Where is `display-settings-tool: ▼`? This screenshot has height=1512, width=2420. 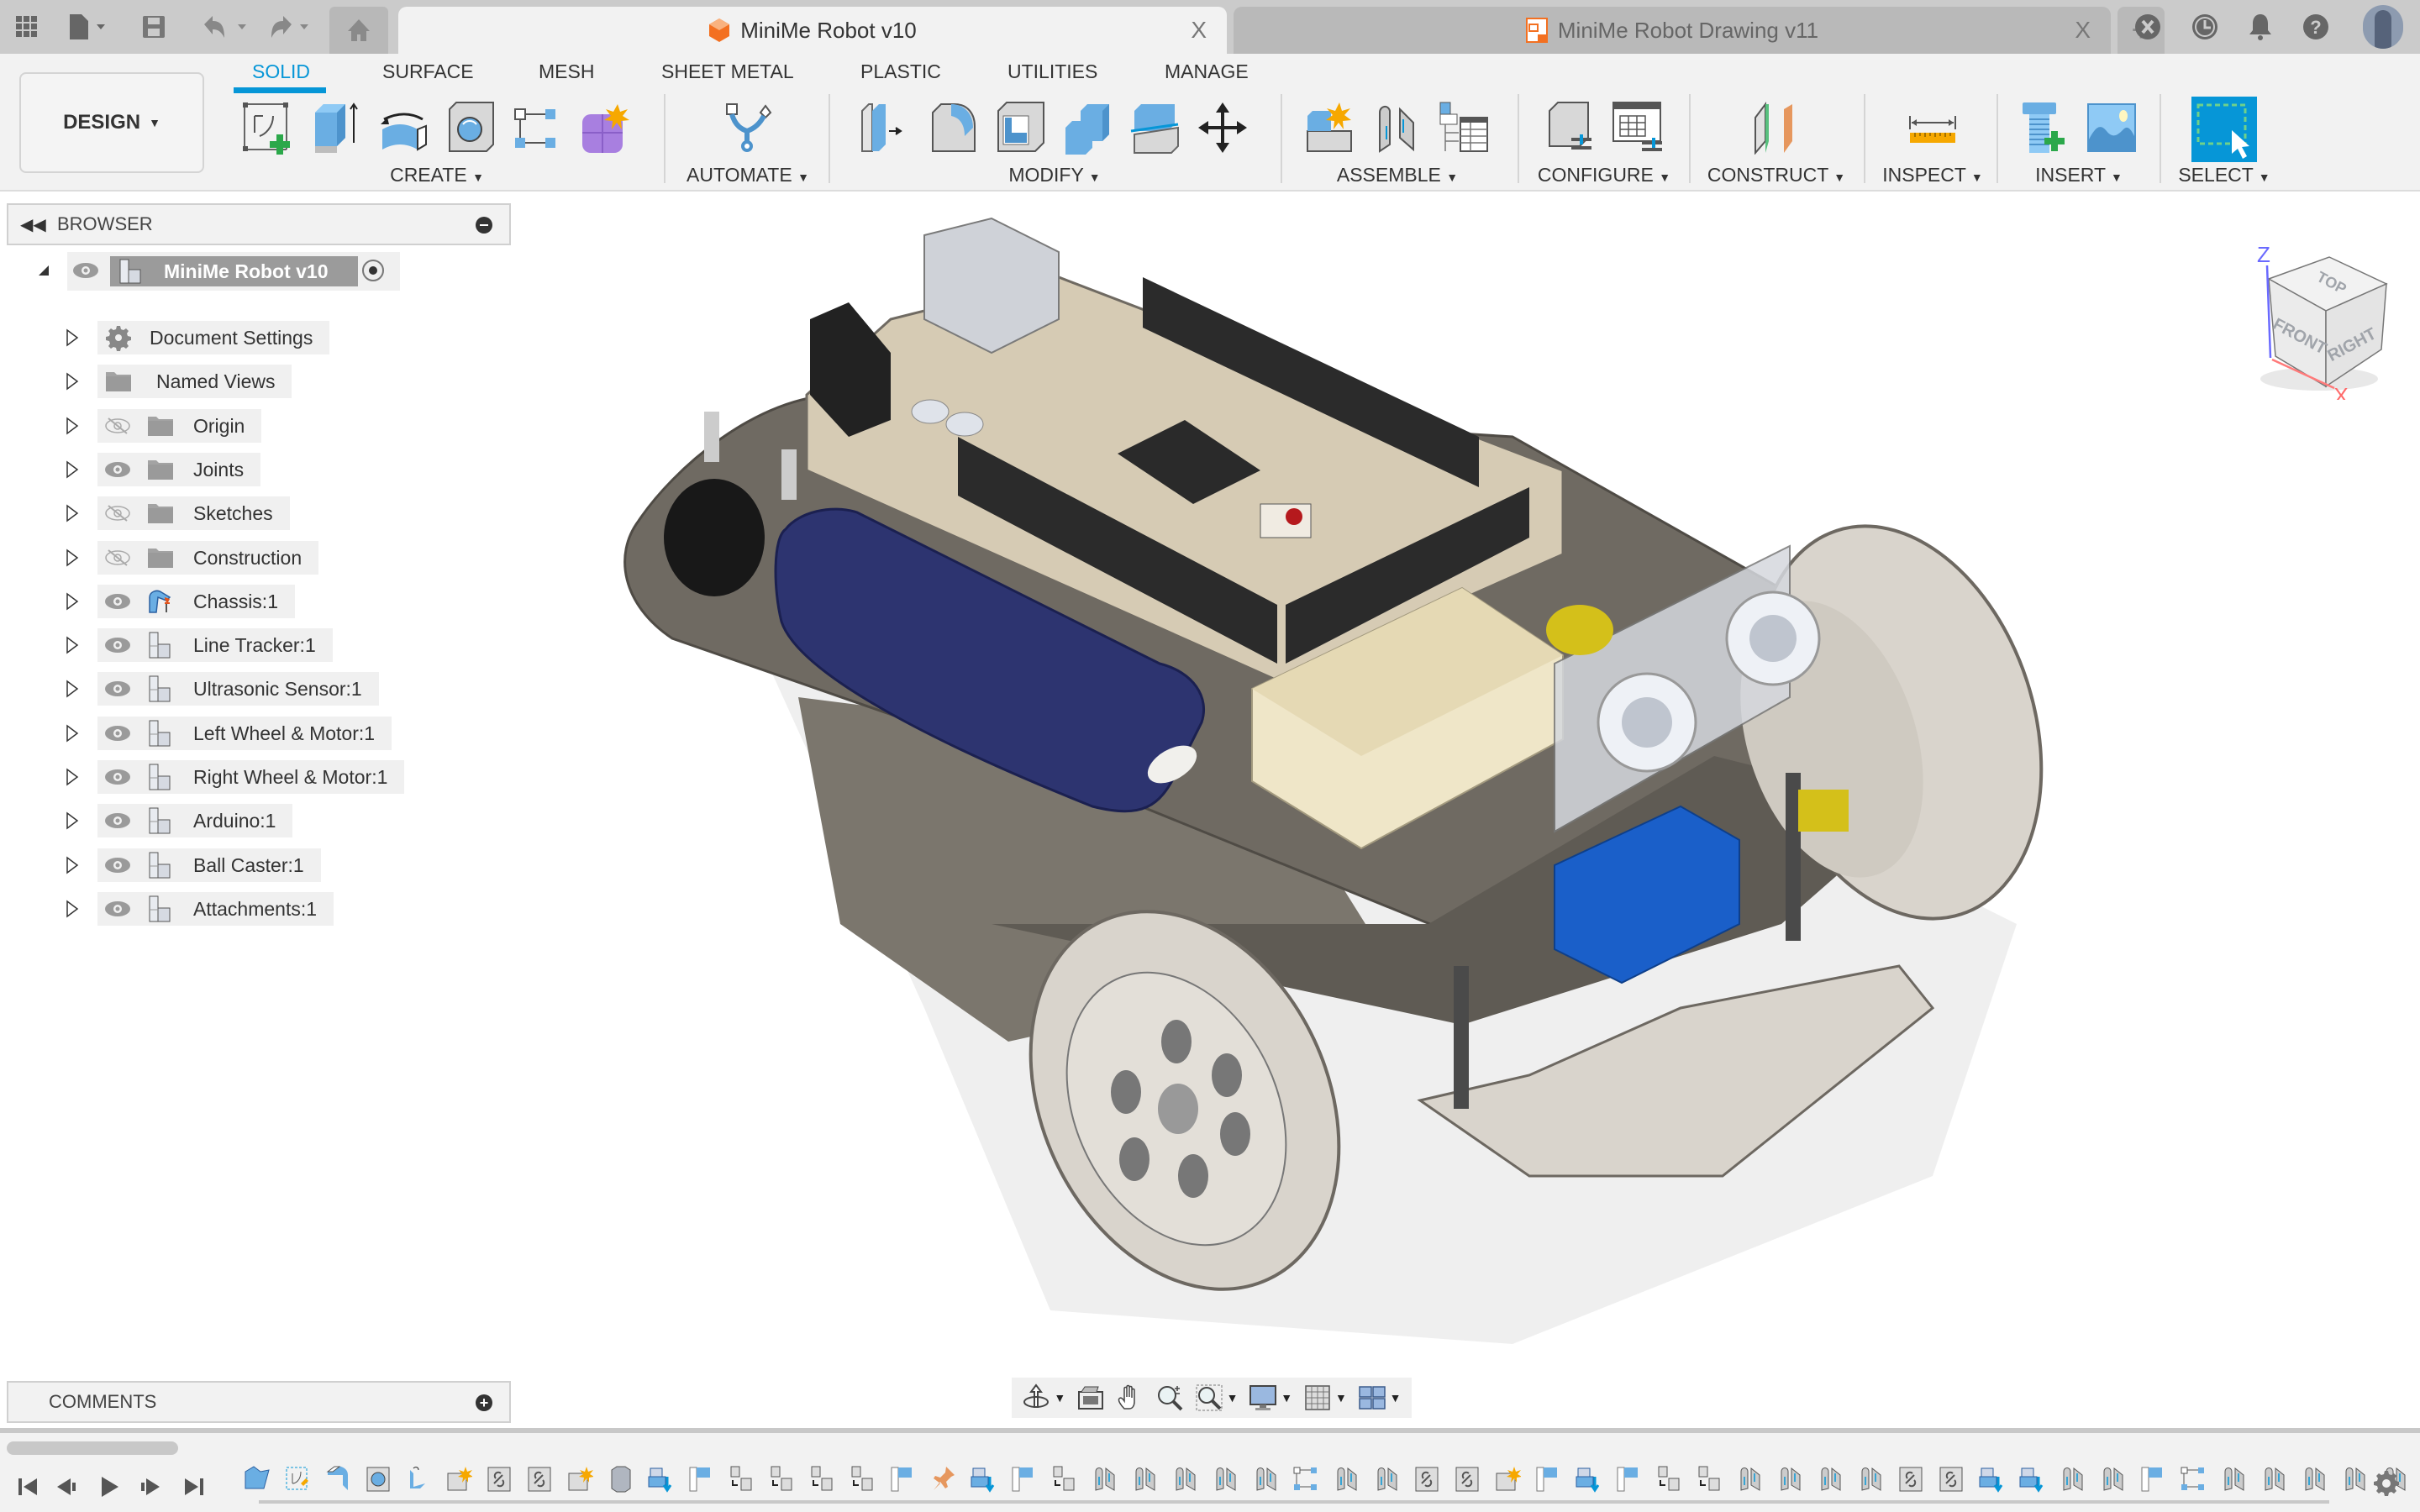 display-settings-tool: ▼ is located at coordinates (1270, 1397).